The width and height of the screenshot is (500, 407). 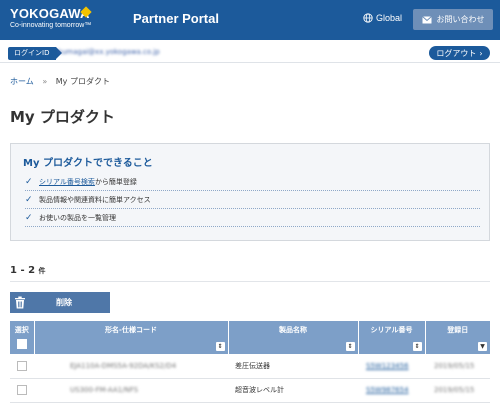 I want to click on table-header-row: 選択 形名-仕様コード ⇕ 製品名称 ⇕ シリアル番号 ⇕ 登録日 ▼, so click(x=250, y=337).